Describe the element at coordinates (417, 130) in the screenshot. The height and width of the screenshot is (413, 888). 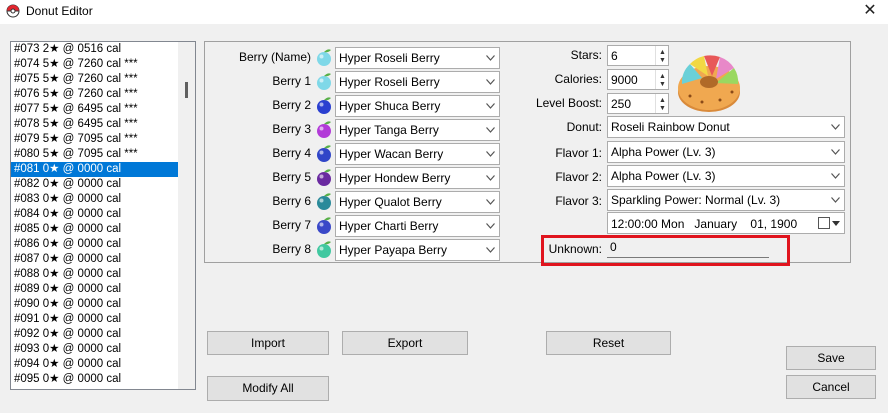
I see `berry-select: Hyper Tanga Berry` at that location.